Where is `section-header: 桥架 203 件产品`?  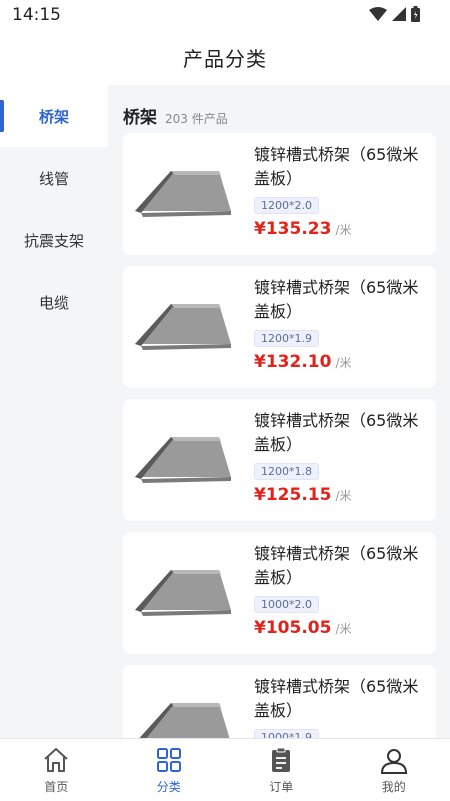
section-header: 桥架 203 件产品 is located at coordinates (175, 115).